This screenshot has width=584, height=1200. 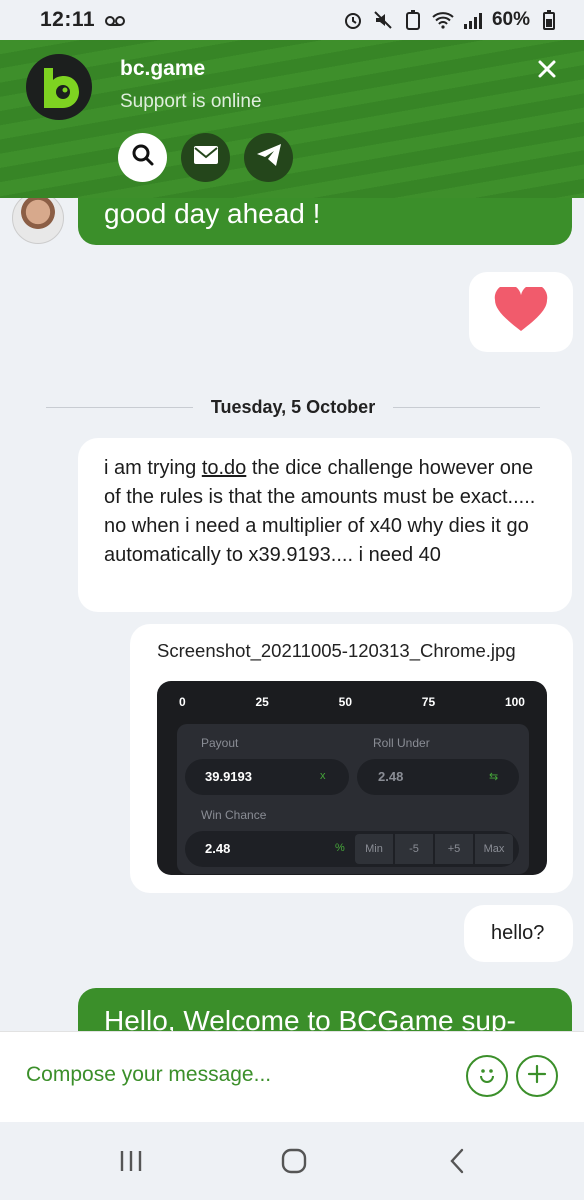 I want to click on alarm-icon, so click(x=353, y=20).